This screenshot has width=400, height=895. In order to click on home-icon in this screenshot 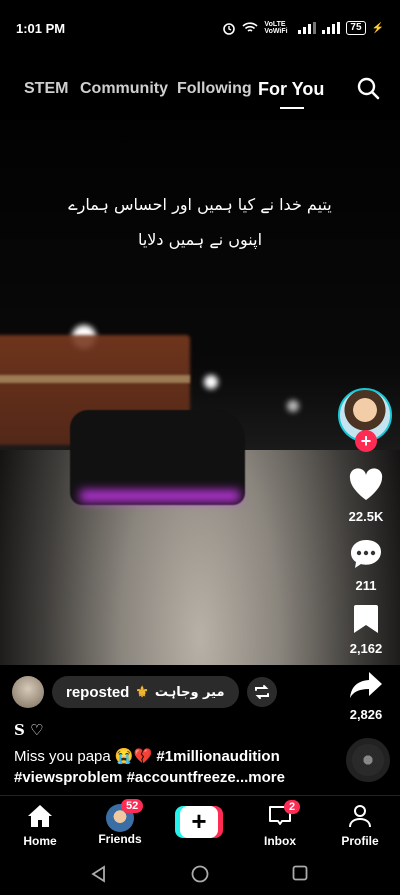, I will do `click(40, 816)`.